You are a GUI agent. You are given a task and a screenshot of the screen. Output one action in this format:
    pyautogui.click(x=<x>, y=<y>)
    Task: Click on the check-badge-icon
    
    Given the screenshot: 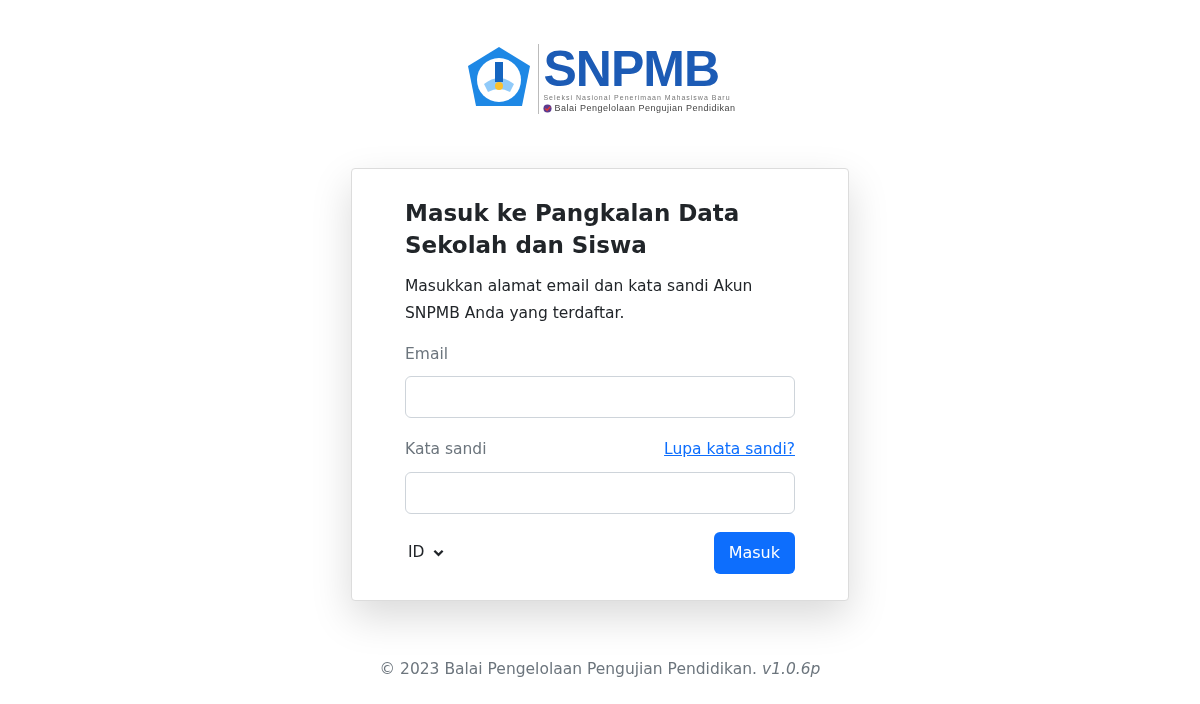 What is the action you would take?
    pyautogui.click(x=548, y=108)
    